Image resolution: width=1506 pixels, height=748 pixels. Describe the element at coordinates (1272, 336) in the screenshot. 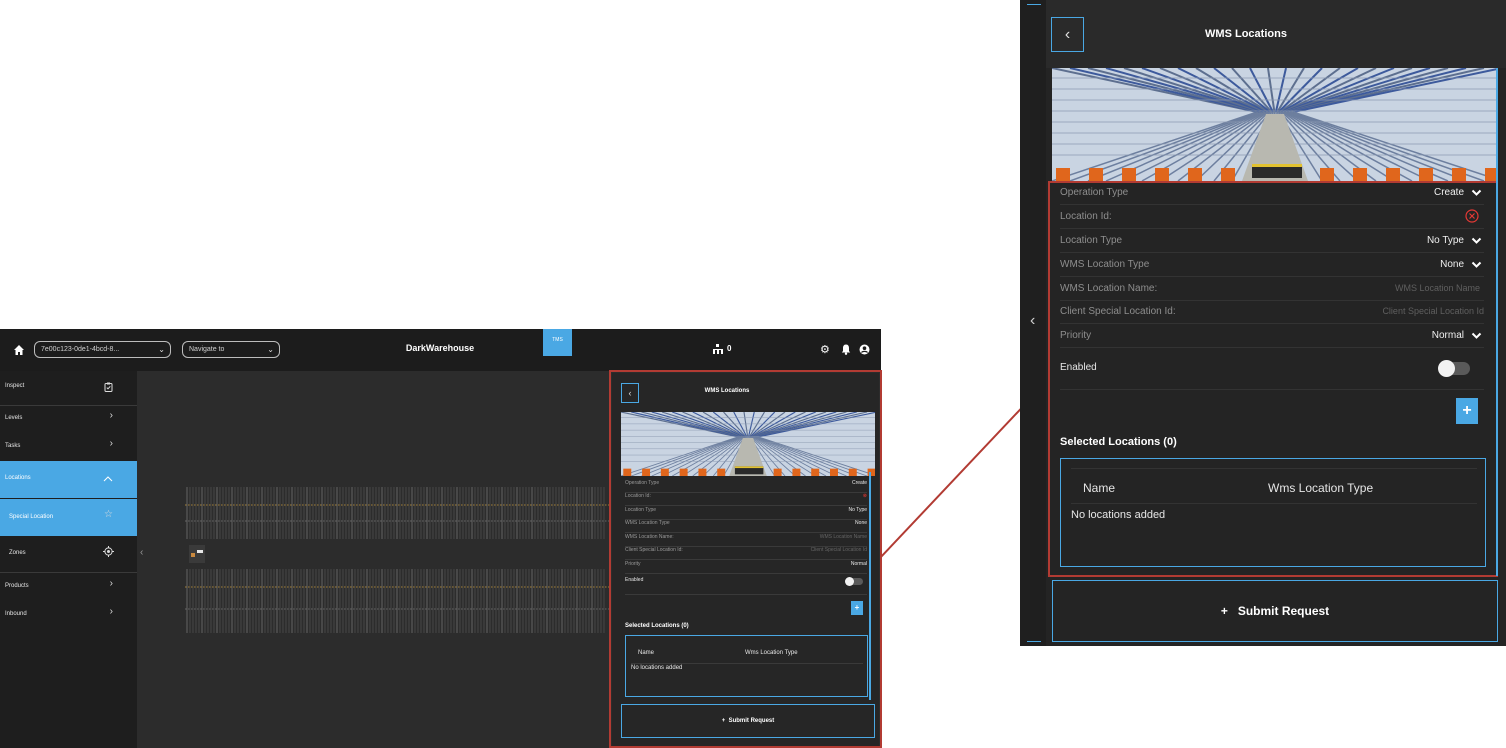

I see `row-priority: Priority Normal` at that location.